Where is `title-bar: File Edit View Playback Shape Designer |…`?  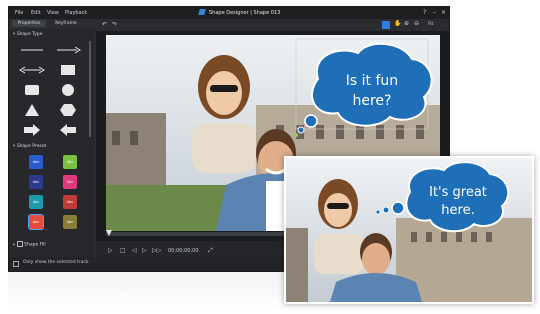
title-bar: File Edit View Playback Shape Designer |… is located at coordinates (229, 13).